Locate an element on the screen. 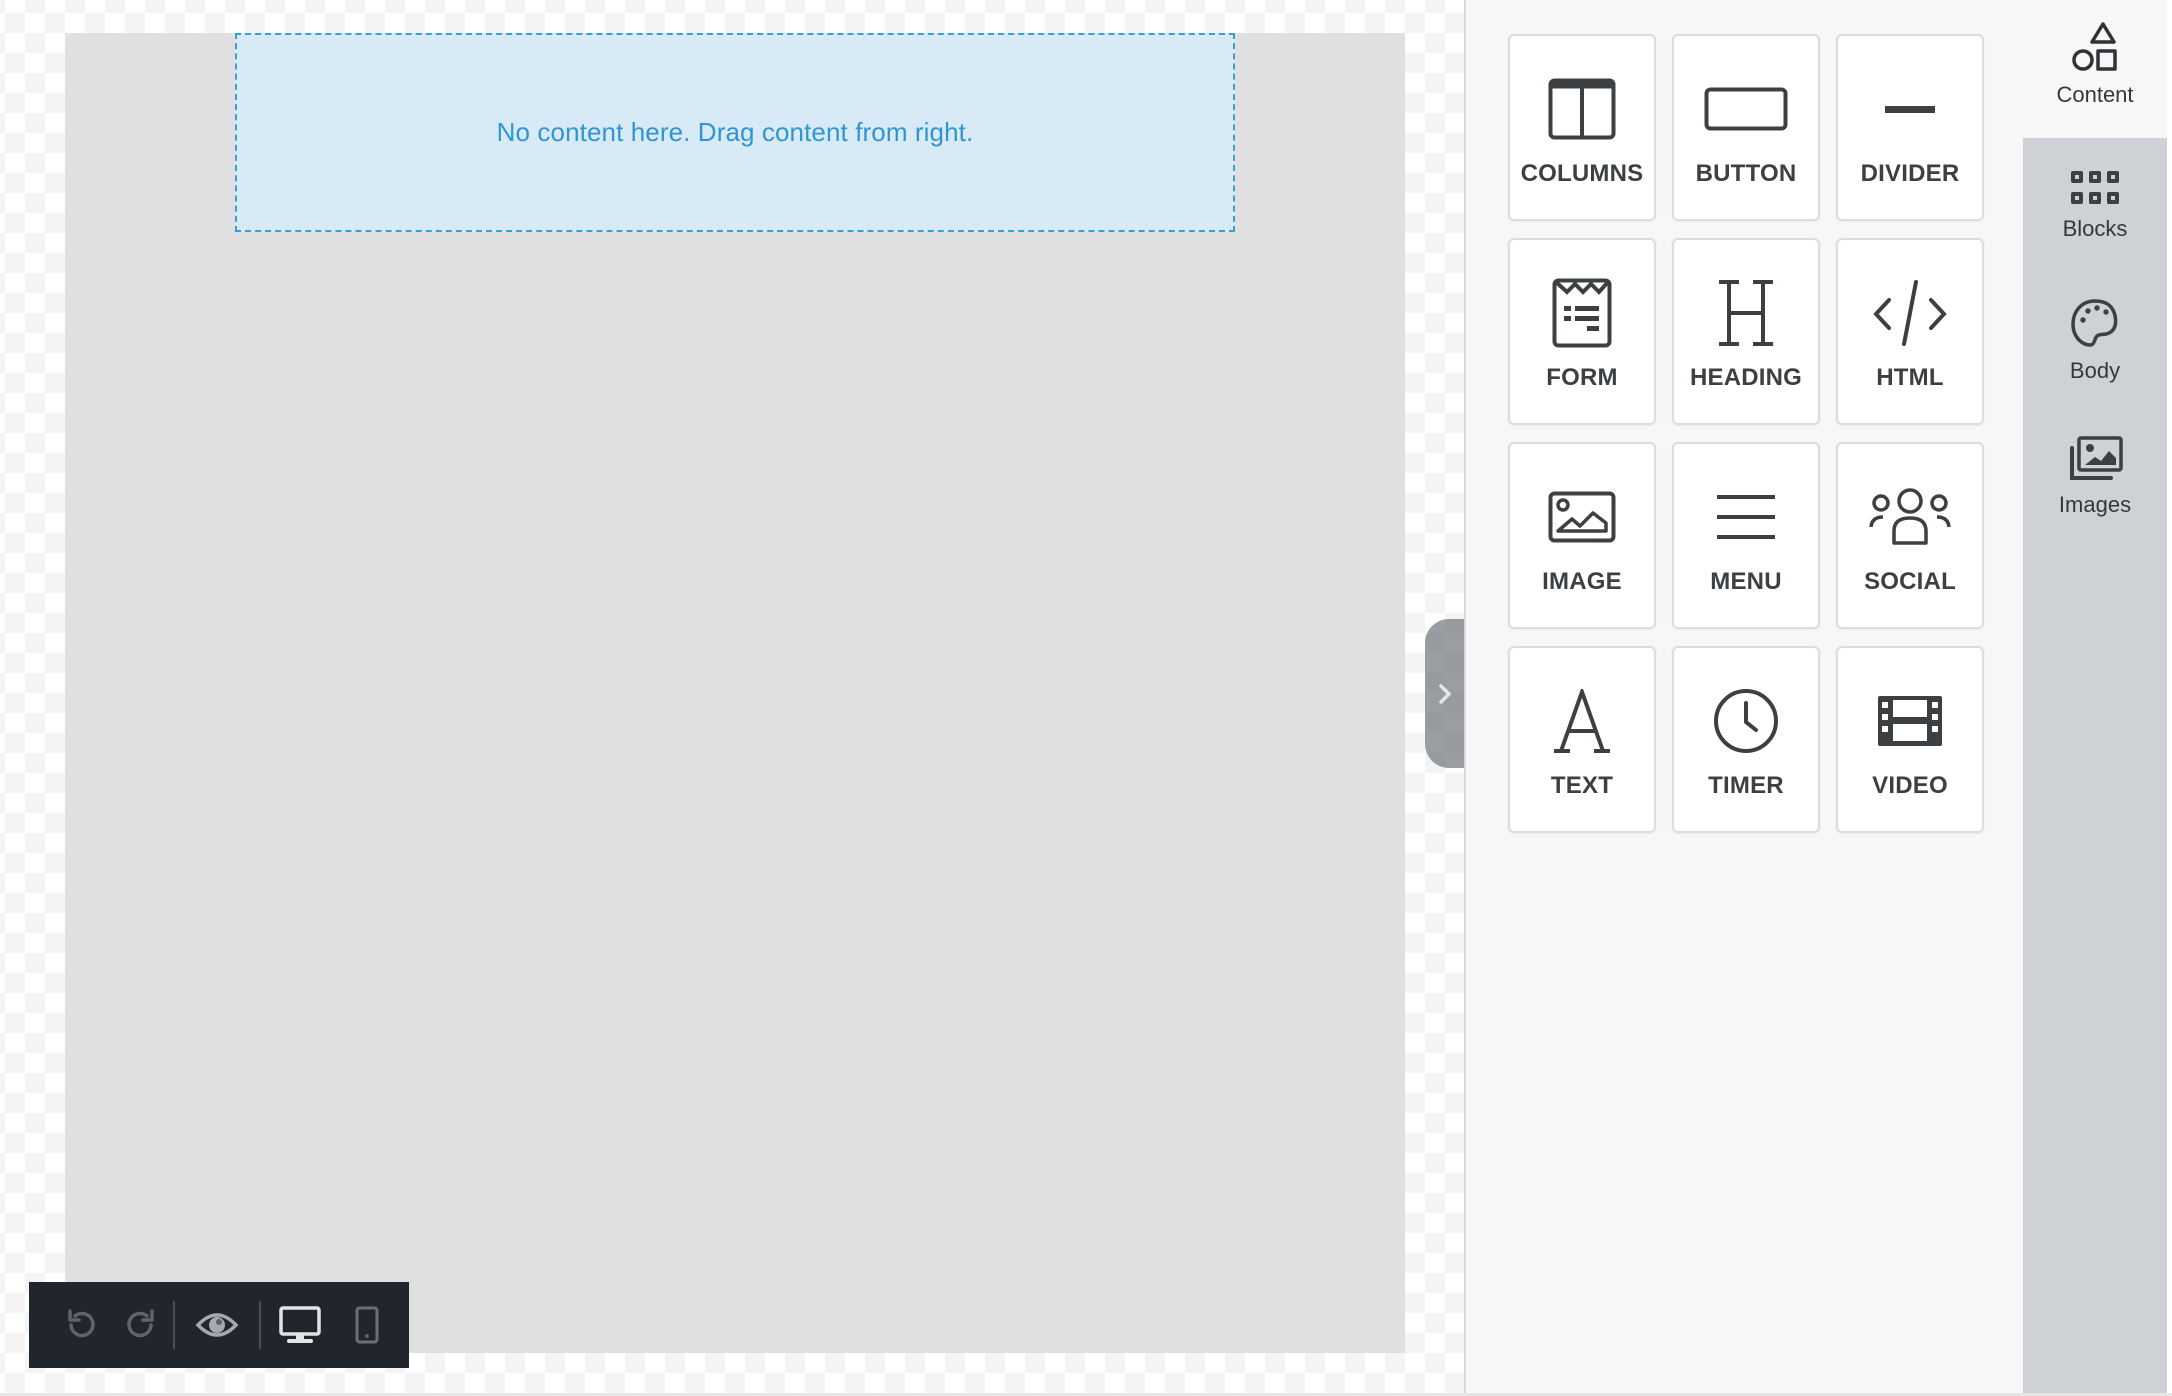  tab-label: Blocks is located at coordinates (2095, 228).